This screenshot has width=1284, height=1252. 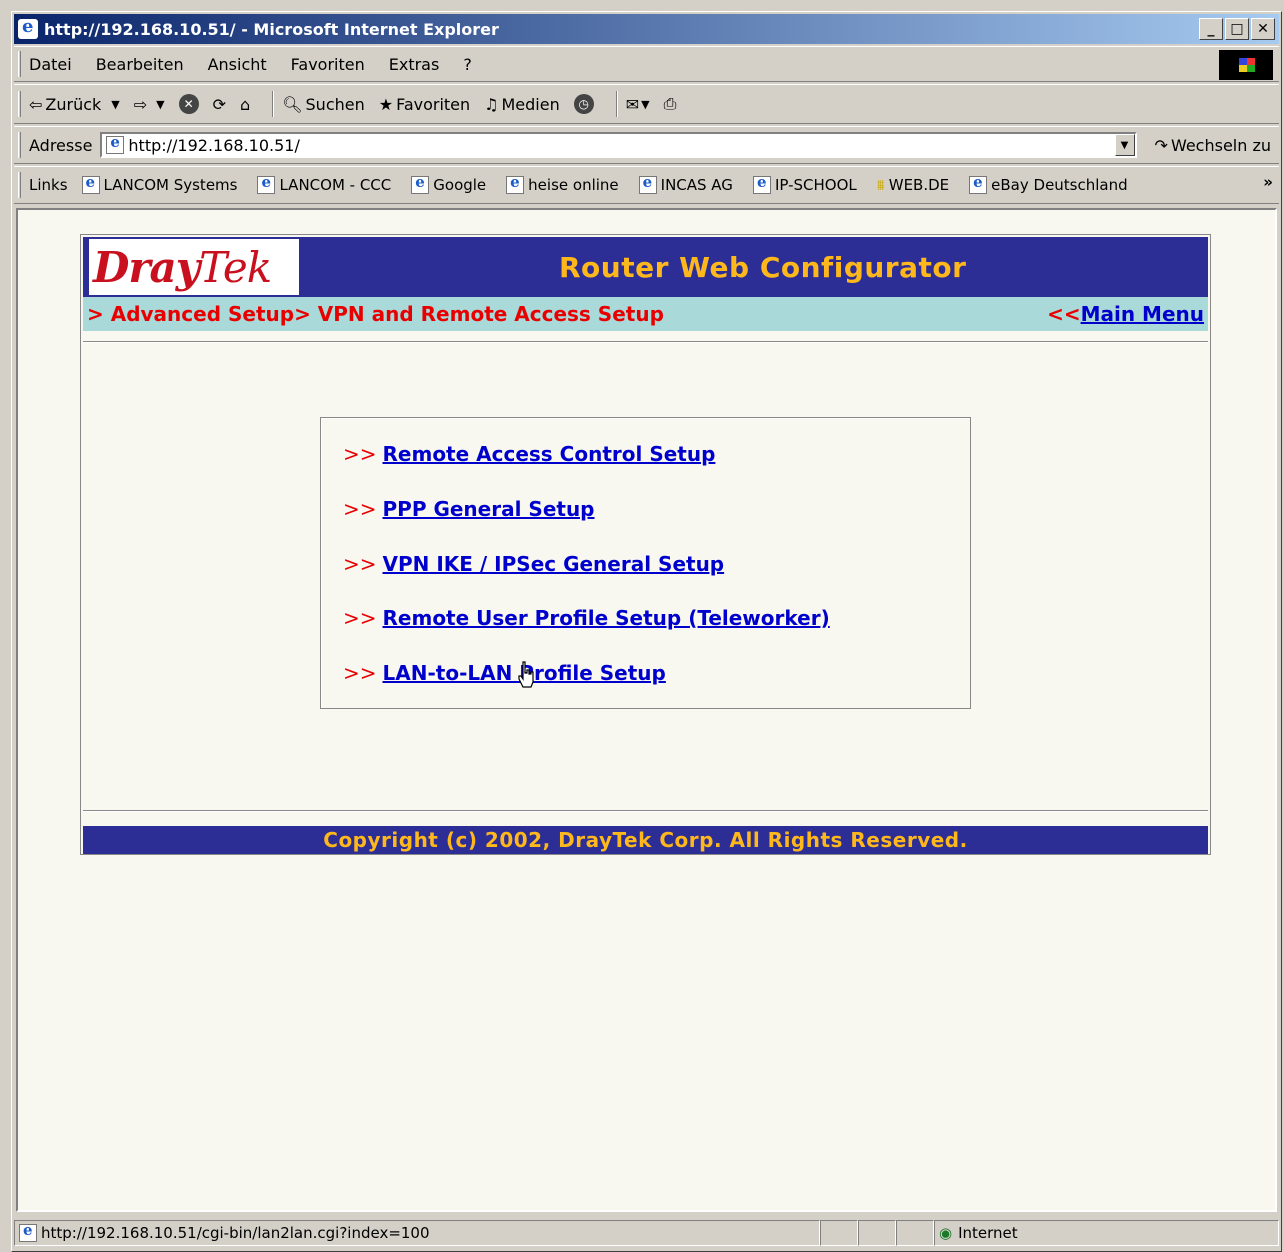 I want to click on status-zone: Internet, so click(x=988, y=1233).